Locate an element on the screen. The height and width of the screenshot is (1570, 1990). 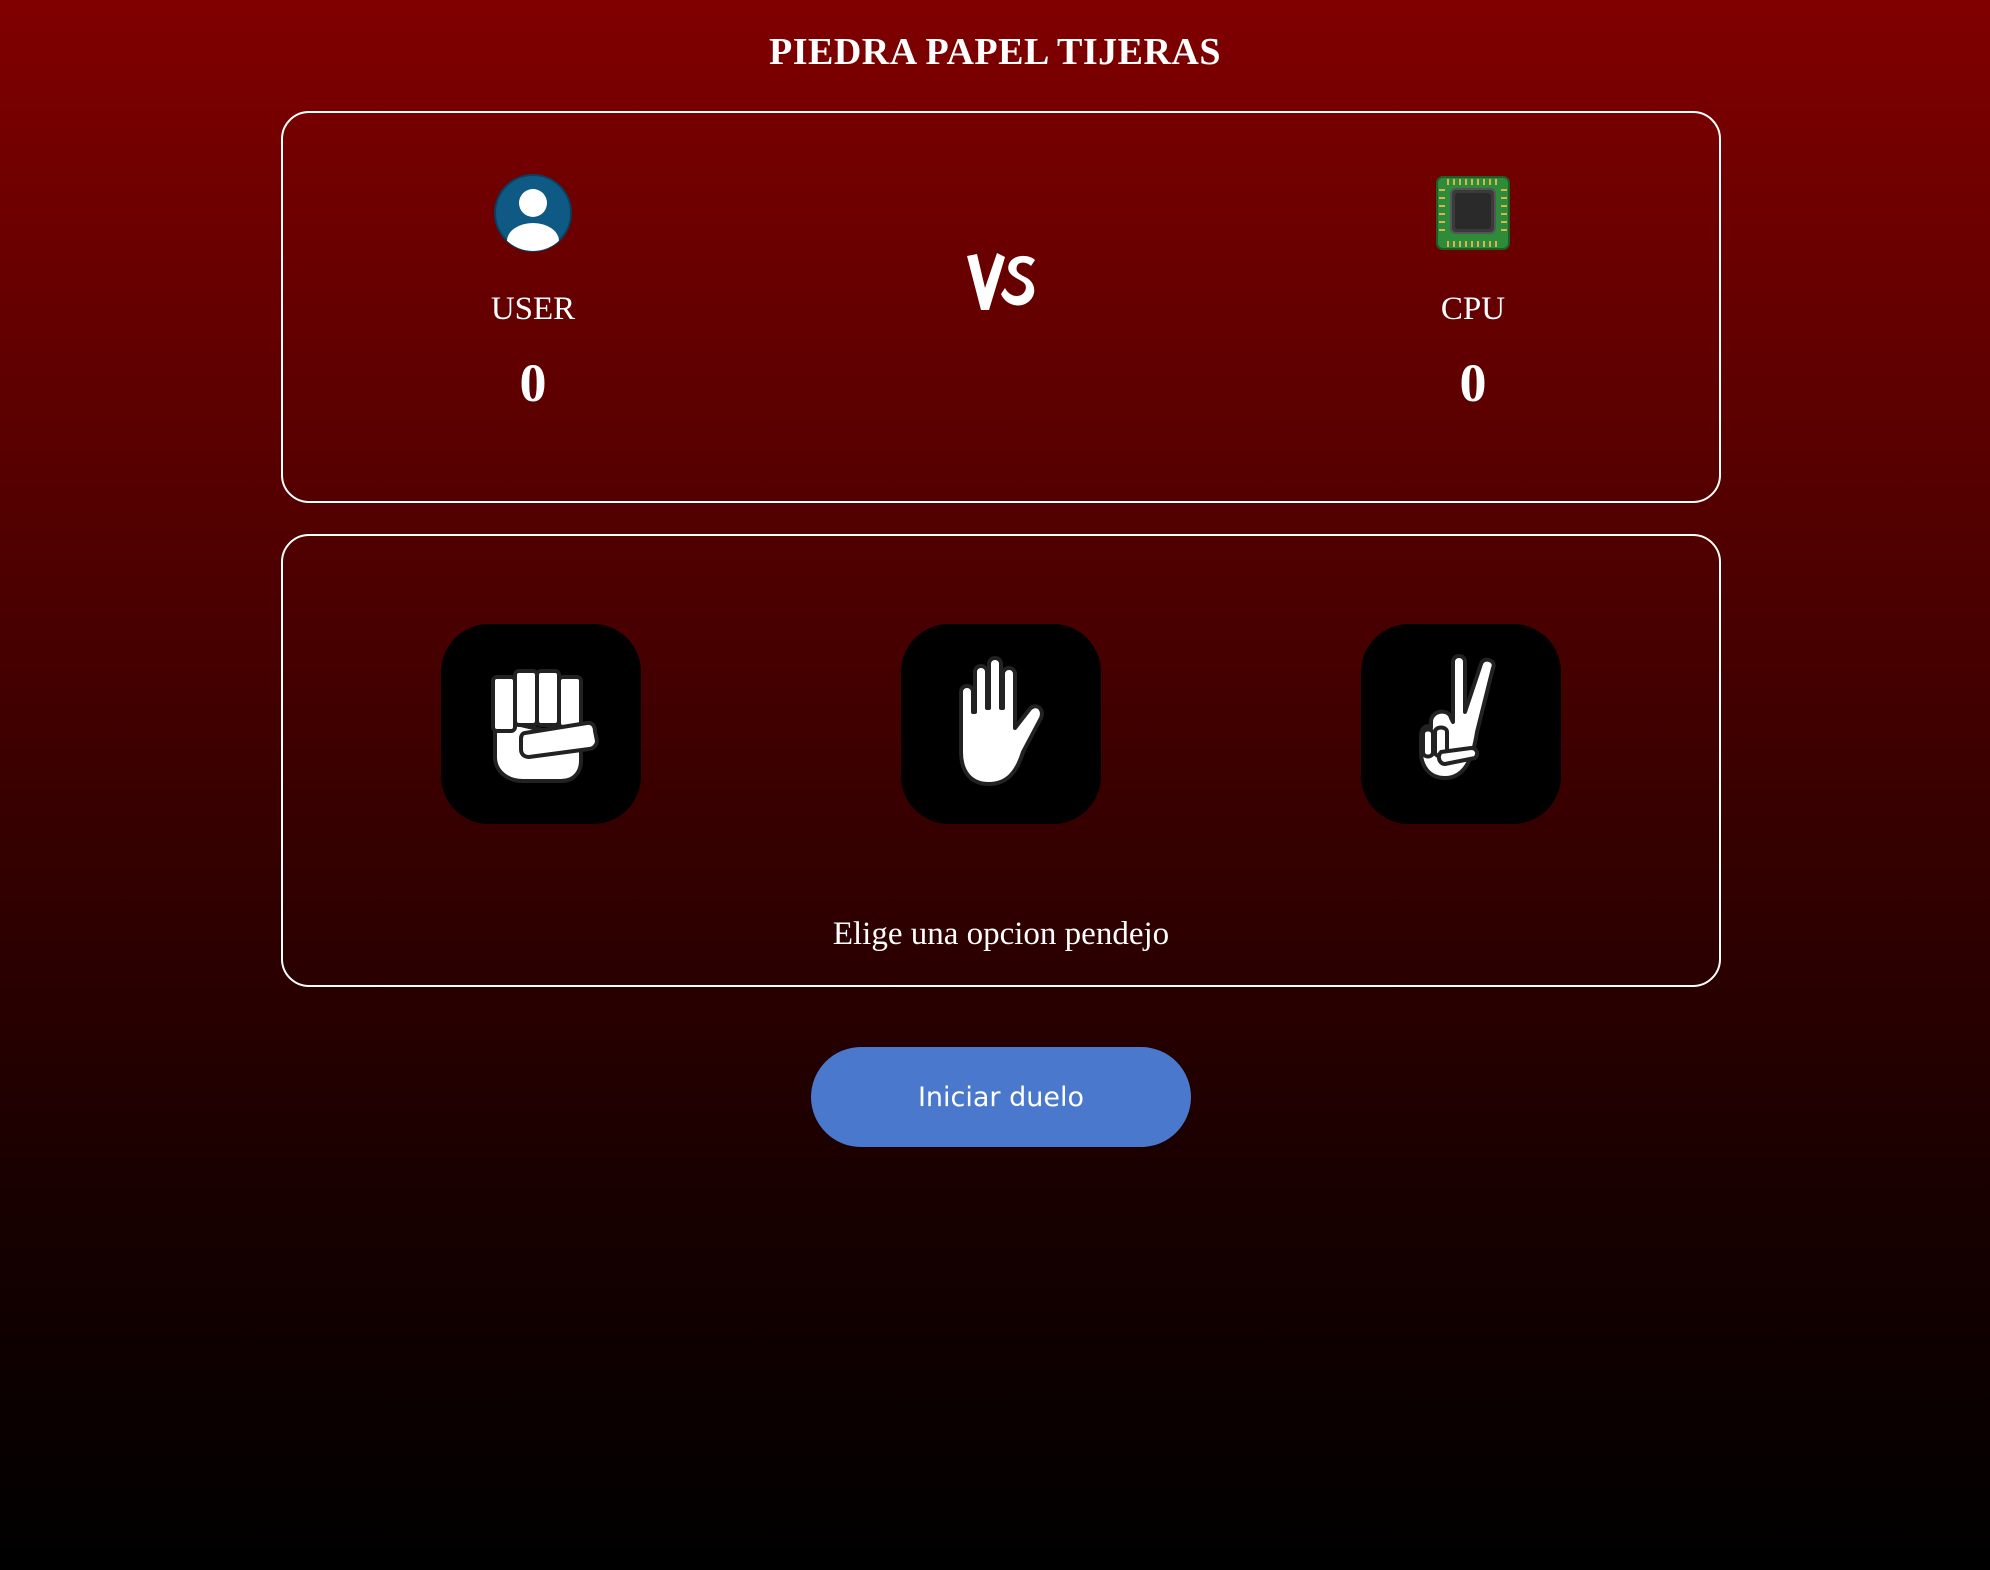
user-score: 0 is located at coordinates (533, 383).